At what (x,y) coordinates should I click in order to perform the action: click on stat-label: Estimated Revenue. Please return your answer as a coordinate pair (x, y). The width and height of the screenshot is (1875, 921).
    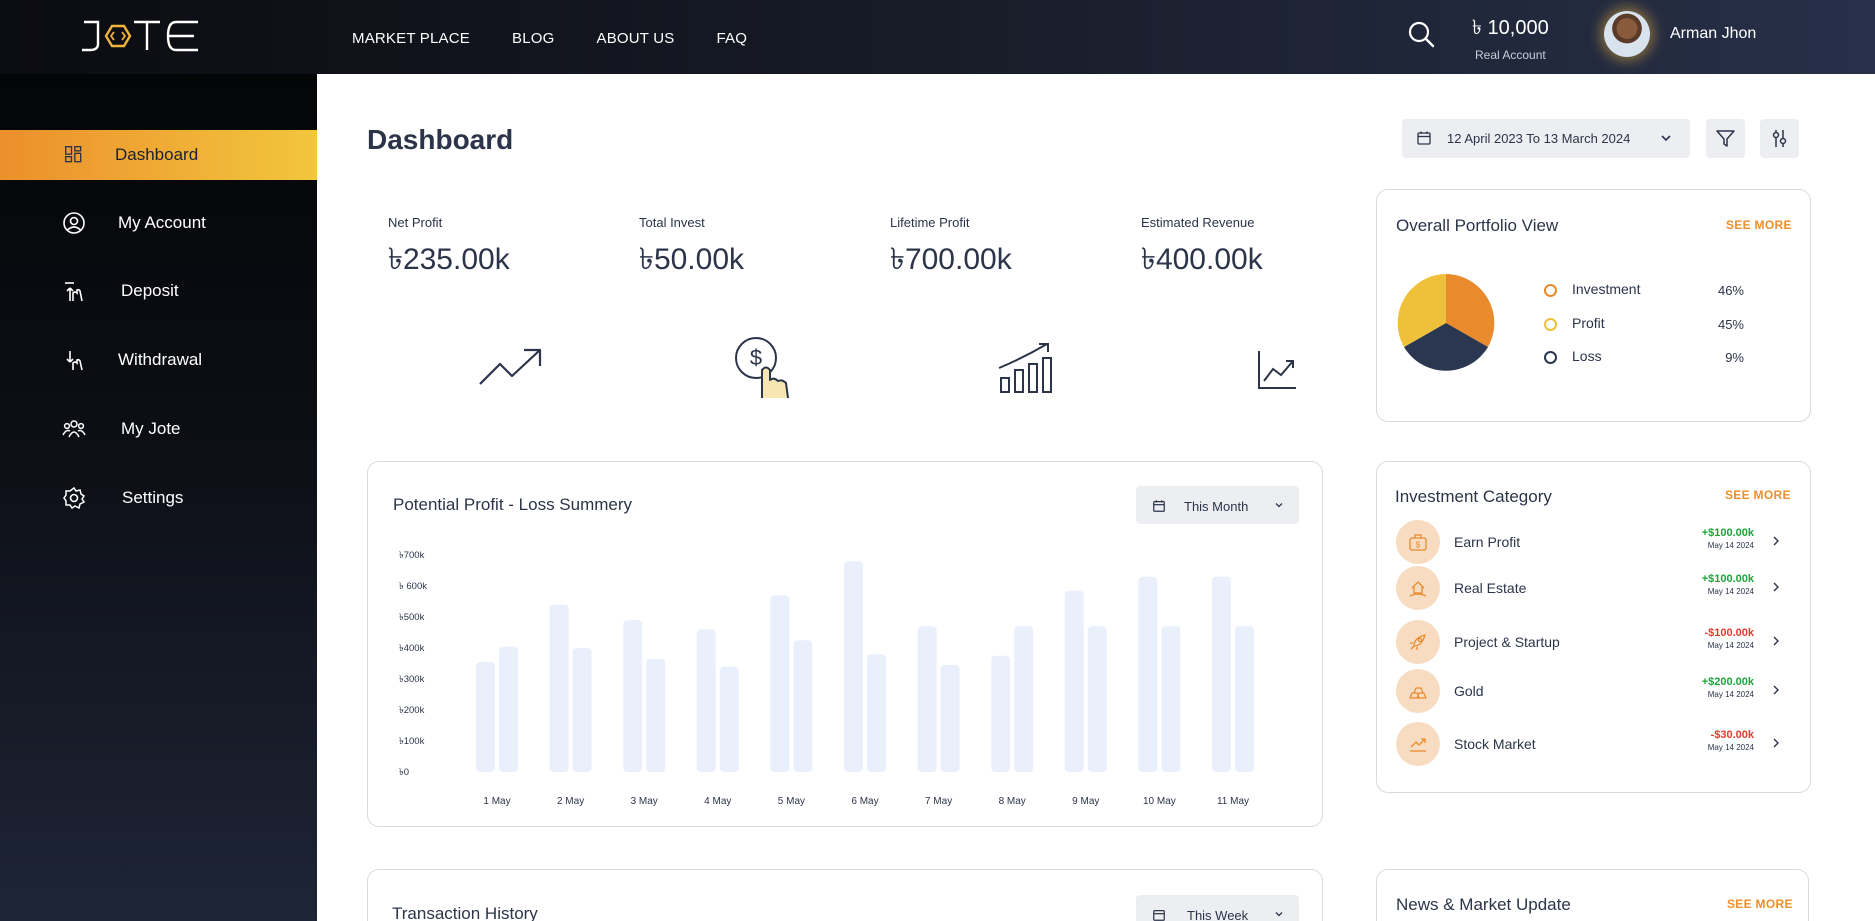
    Looking at the image, I should click on (1198, 222).